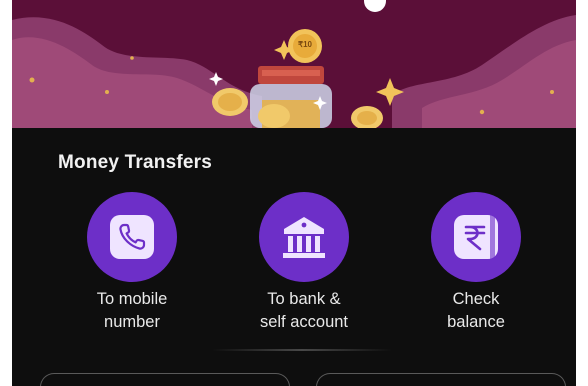  I want to click on bank-icon-circle, so click(304, 237).